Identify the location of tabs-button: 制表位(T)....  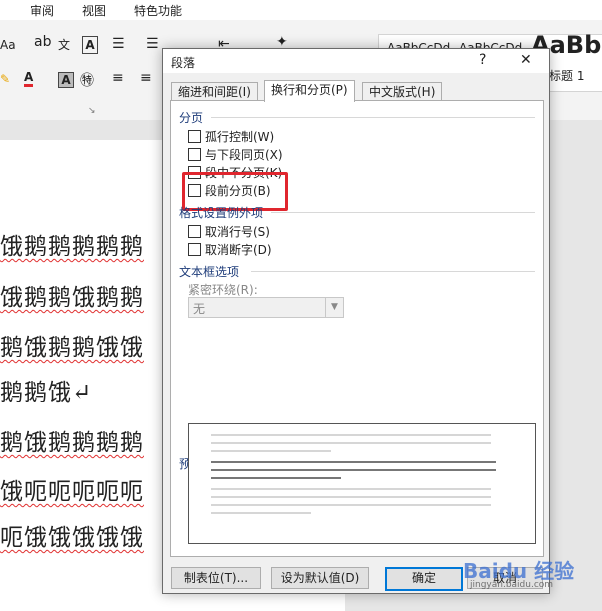
(216, 578).